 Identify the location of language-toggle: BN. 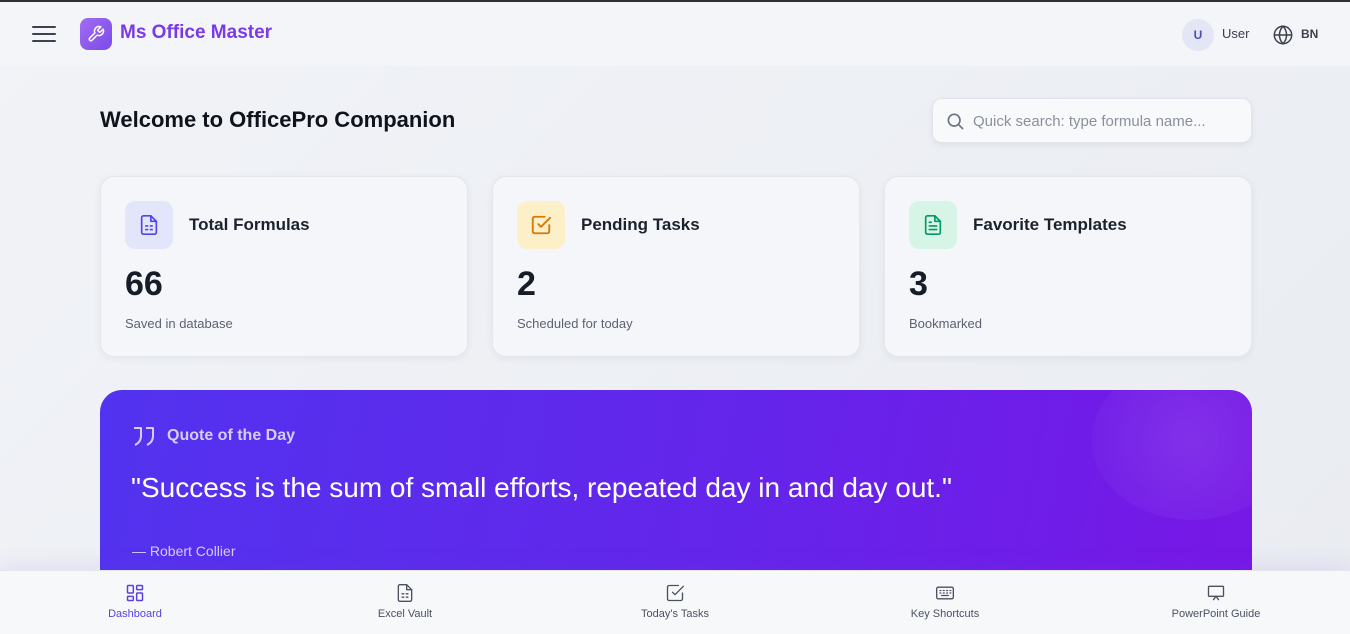
(1309, 34).